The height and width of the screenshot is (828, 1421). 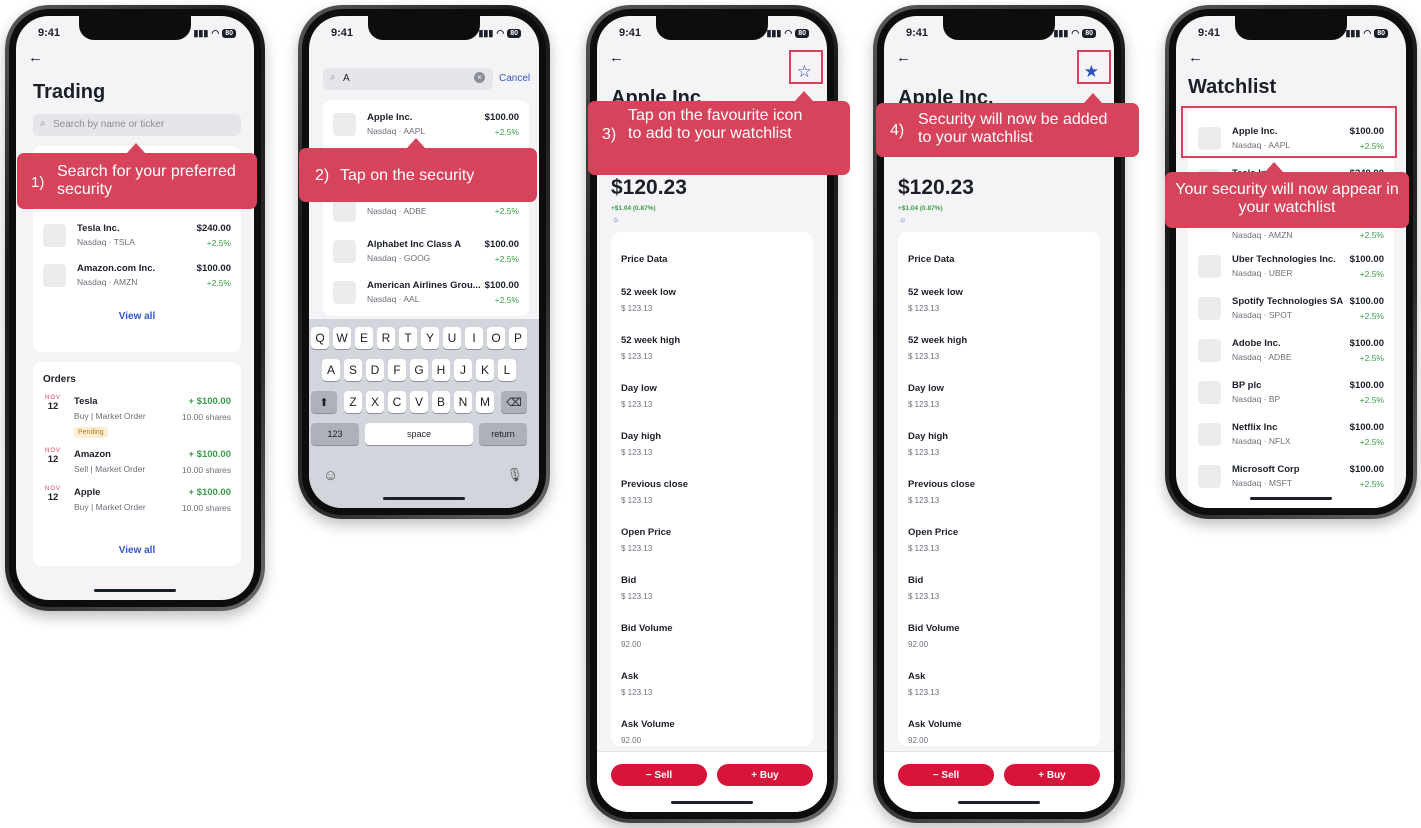 I want to click on wifi-icon: ◠, so click(x=500, y=32).